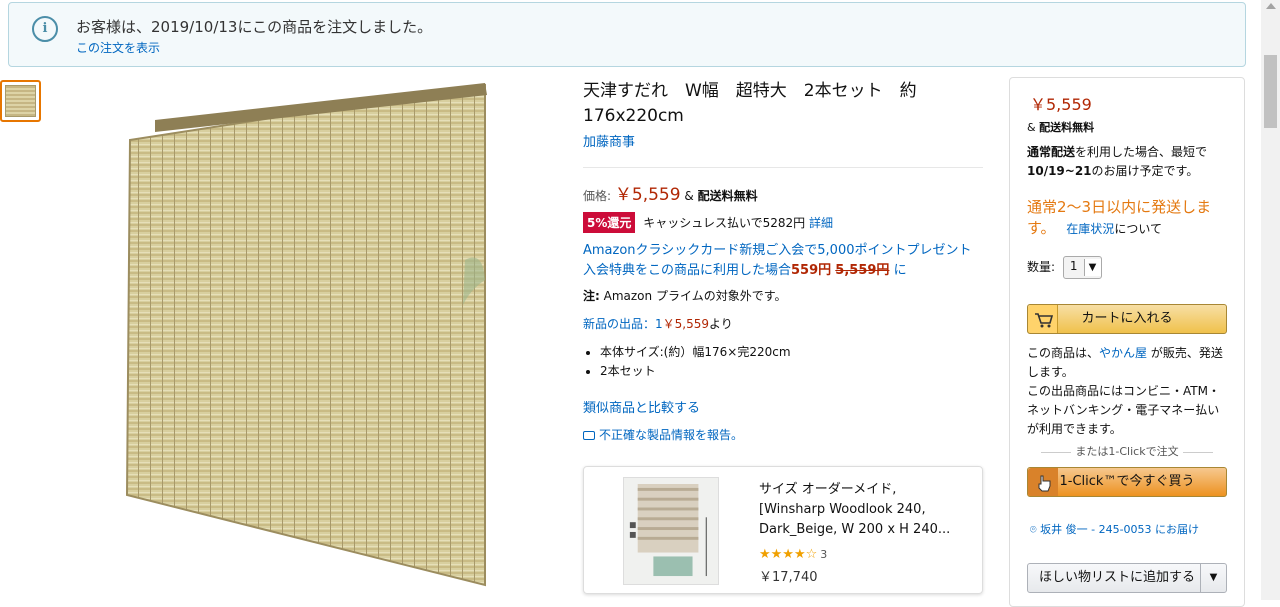 Image resolution: width=1280 pixels, height=607 pixels. What do you see at coordinates (1127, 218) in the screenshot?
I see `availability: 通常2～3日以内に発送します。 在庫状況について` at bounding box center [1127, 218].